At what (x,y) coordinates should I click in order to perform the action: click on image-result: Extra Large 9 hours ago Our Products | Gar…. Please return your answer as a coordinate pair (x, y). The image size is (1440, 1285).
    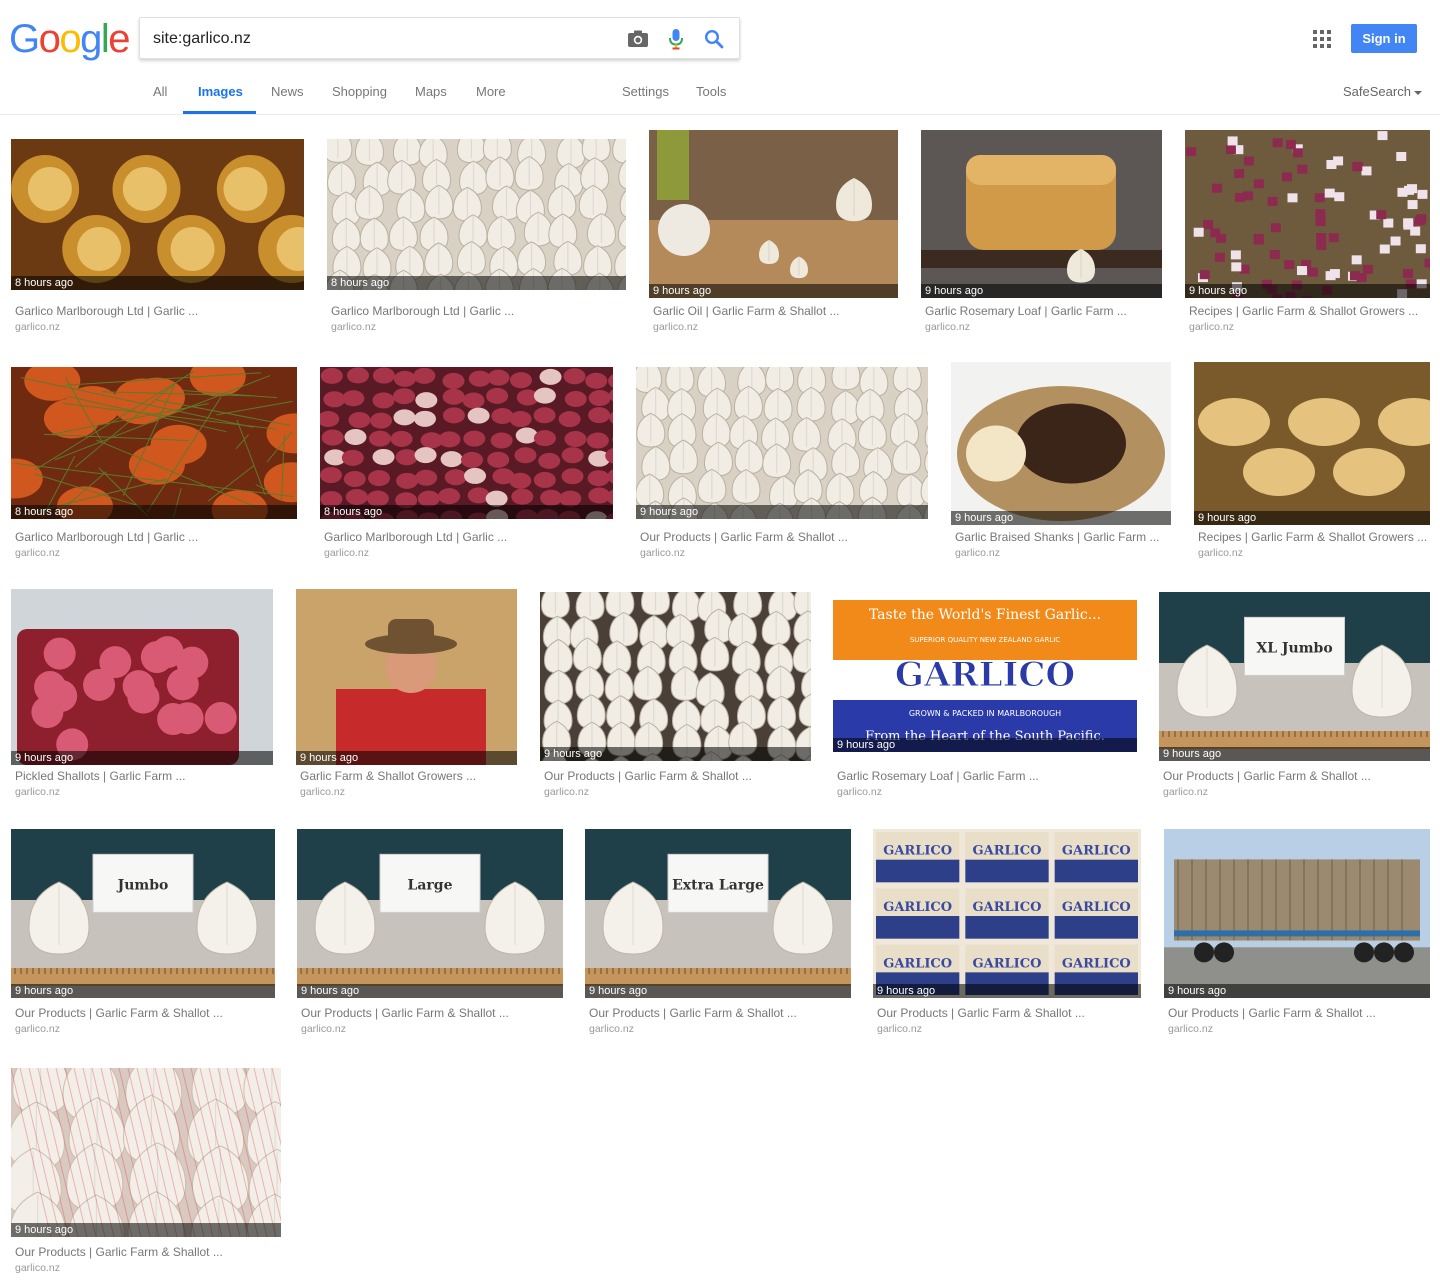
    Looking at the image, I should click on (718, 937).